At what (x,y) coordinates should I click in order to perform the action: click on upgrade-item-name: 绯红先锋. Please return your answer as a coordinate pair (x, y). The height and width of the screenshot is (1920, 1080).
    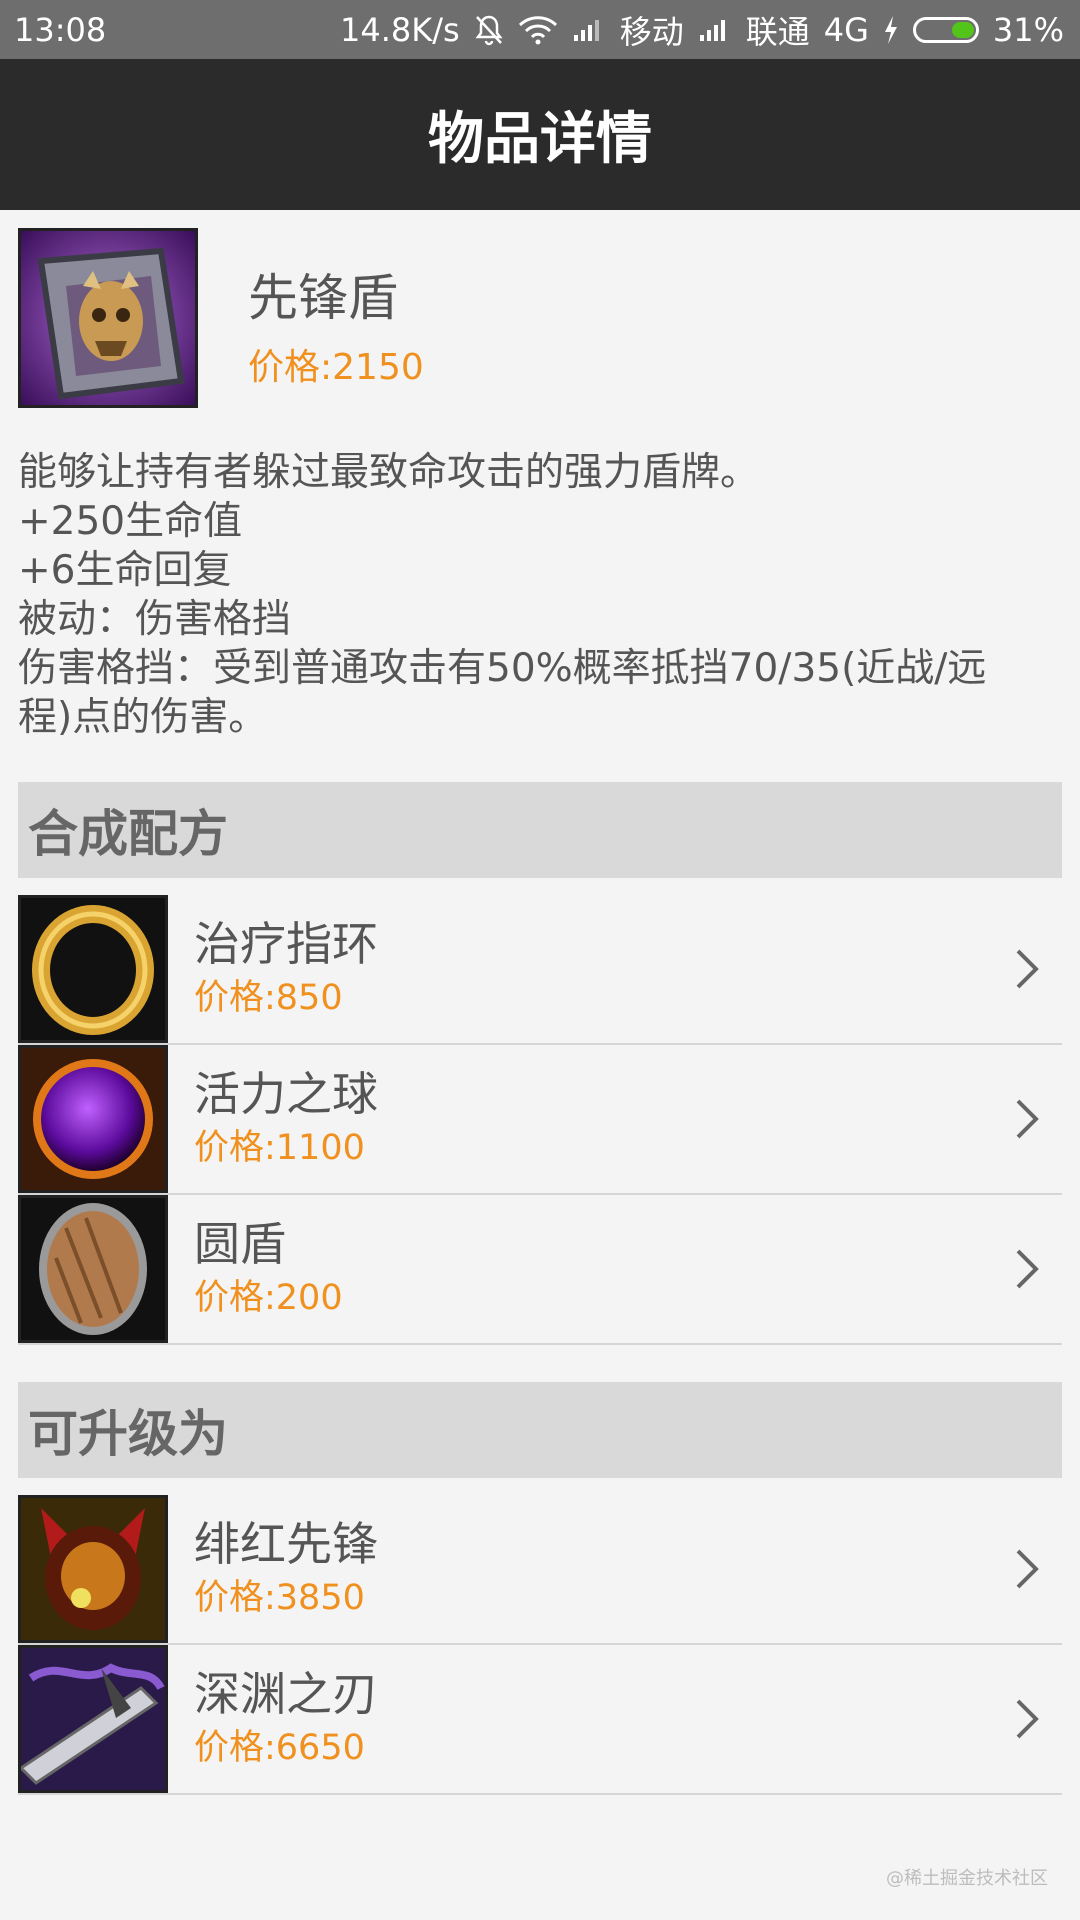
    Looking at the image, I should click on (286, 1544).